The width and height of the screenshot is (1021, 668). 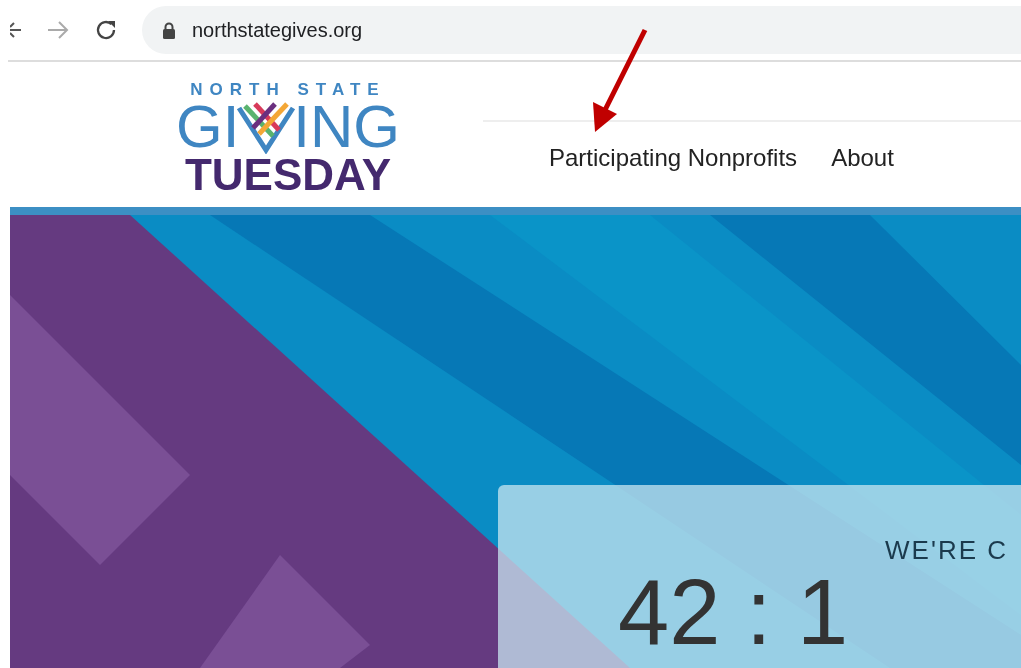 What do you see at coordinates (169, 30) in the screenshot?
I see `lock-icon` at bounding box center [169, 30].